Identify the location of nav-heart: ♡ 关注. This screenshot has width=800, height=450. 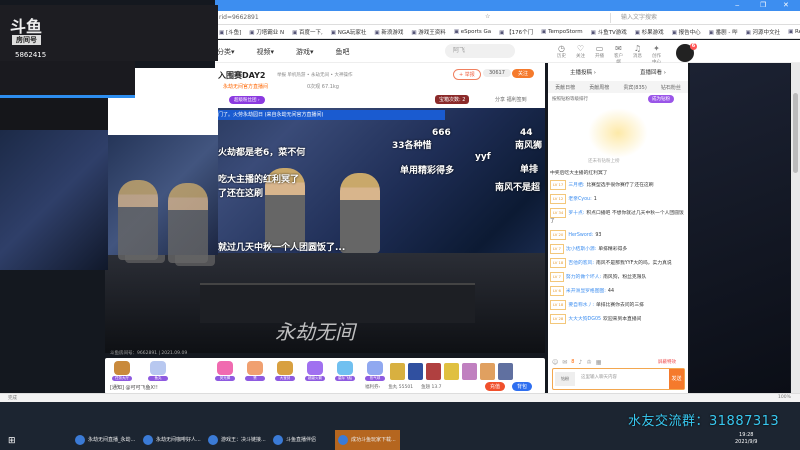
(580, 54).